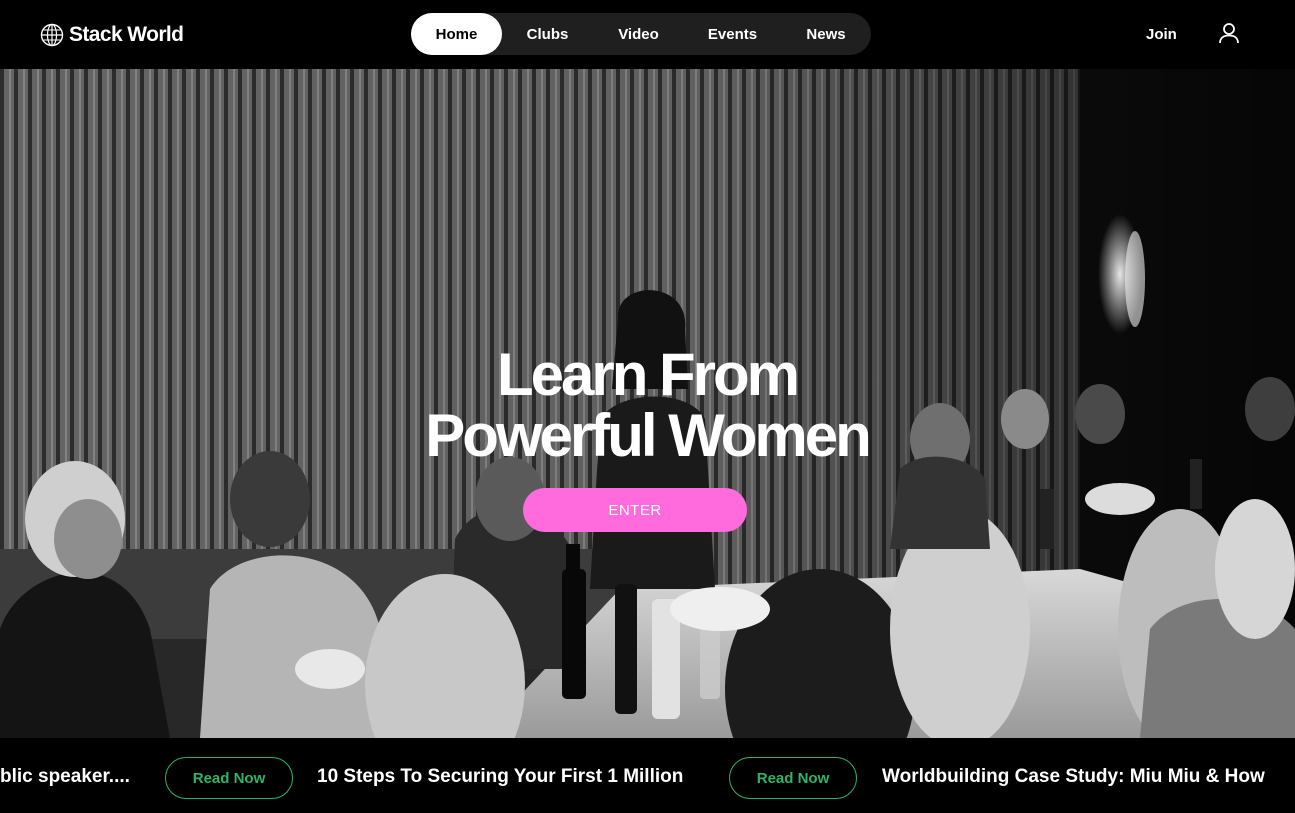 The height and width of the screenshot is (813, 1295). What do you see at coordinates (1073, 777) in the screenshot?
I see `ticker-article-title: Worldbuilding Case Study: Miu Miu & How` at bounding box center [1073, 777].